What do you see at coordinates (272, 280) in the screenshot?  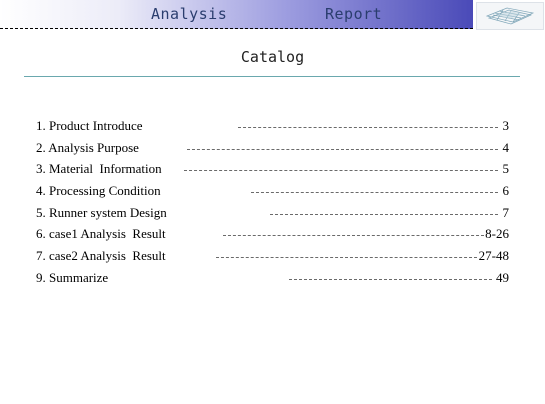 I see `catalog-item: 9. Summarize 49` at bounding box center [272, 280].